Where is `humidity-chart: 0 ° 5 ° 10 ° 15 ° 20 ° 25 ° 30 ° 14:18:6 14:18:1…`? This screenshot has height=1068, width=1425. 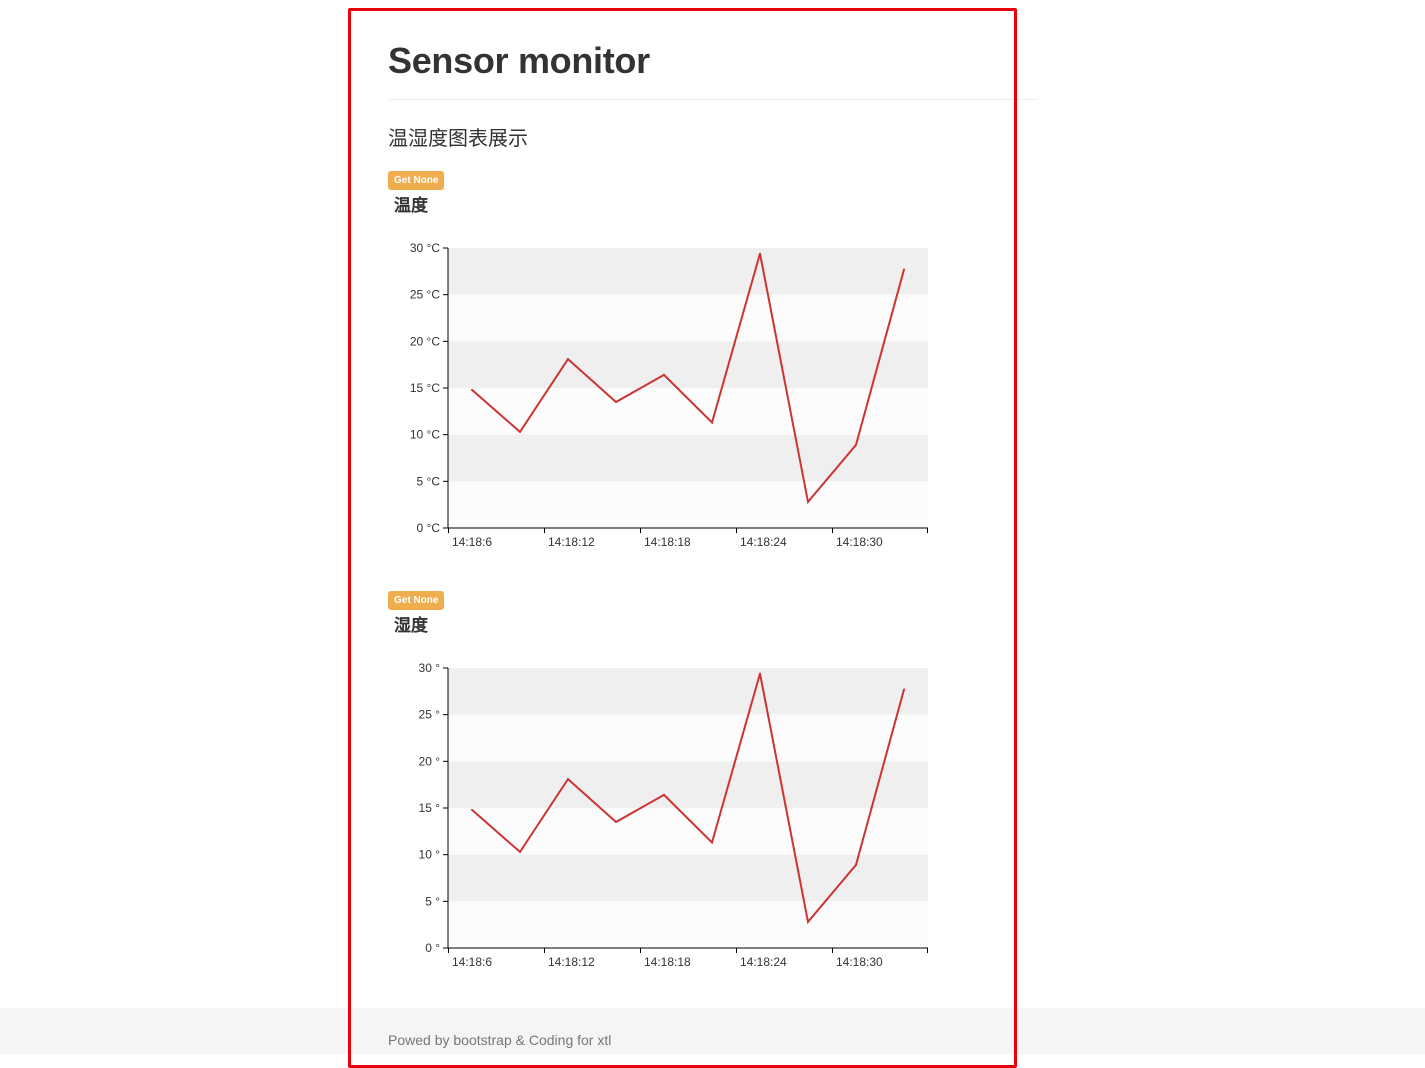
humidity-chart: 0 ° 5 ° 10 ° 15 ° 20 ° 25 ° 30 ° 14:18:6 14:18:1… is located at coordinates (673, 815).